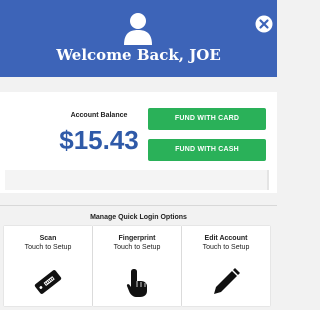 This screenshot has height=310, width=320. I want to click on pencil-icon, so click(227, 281).